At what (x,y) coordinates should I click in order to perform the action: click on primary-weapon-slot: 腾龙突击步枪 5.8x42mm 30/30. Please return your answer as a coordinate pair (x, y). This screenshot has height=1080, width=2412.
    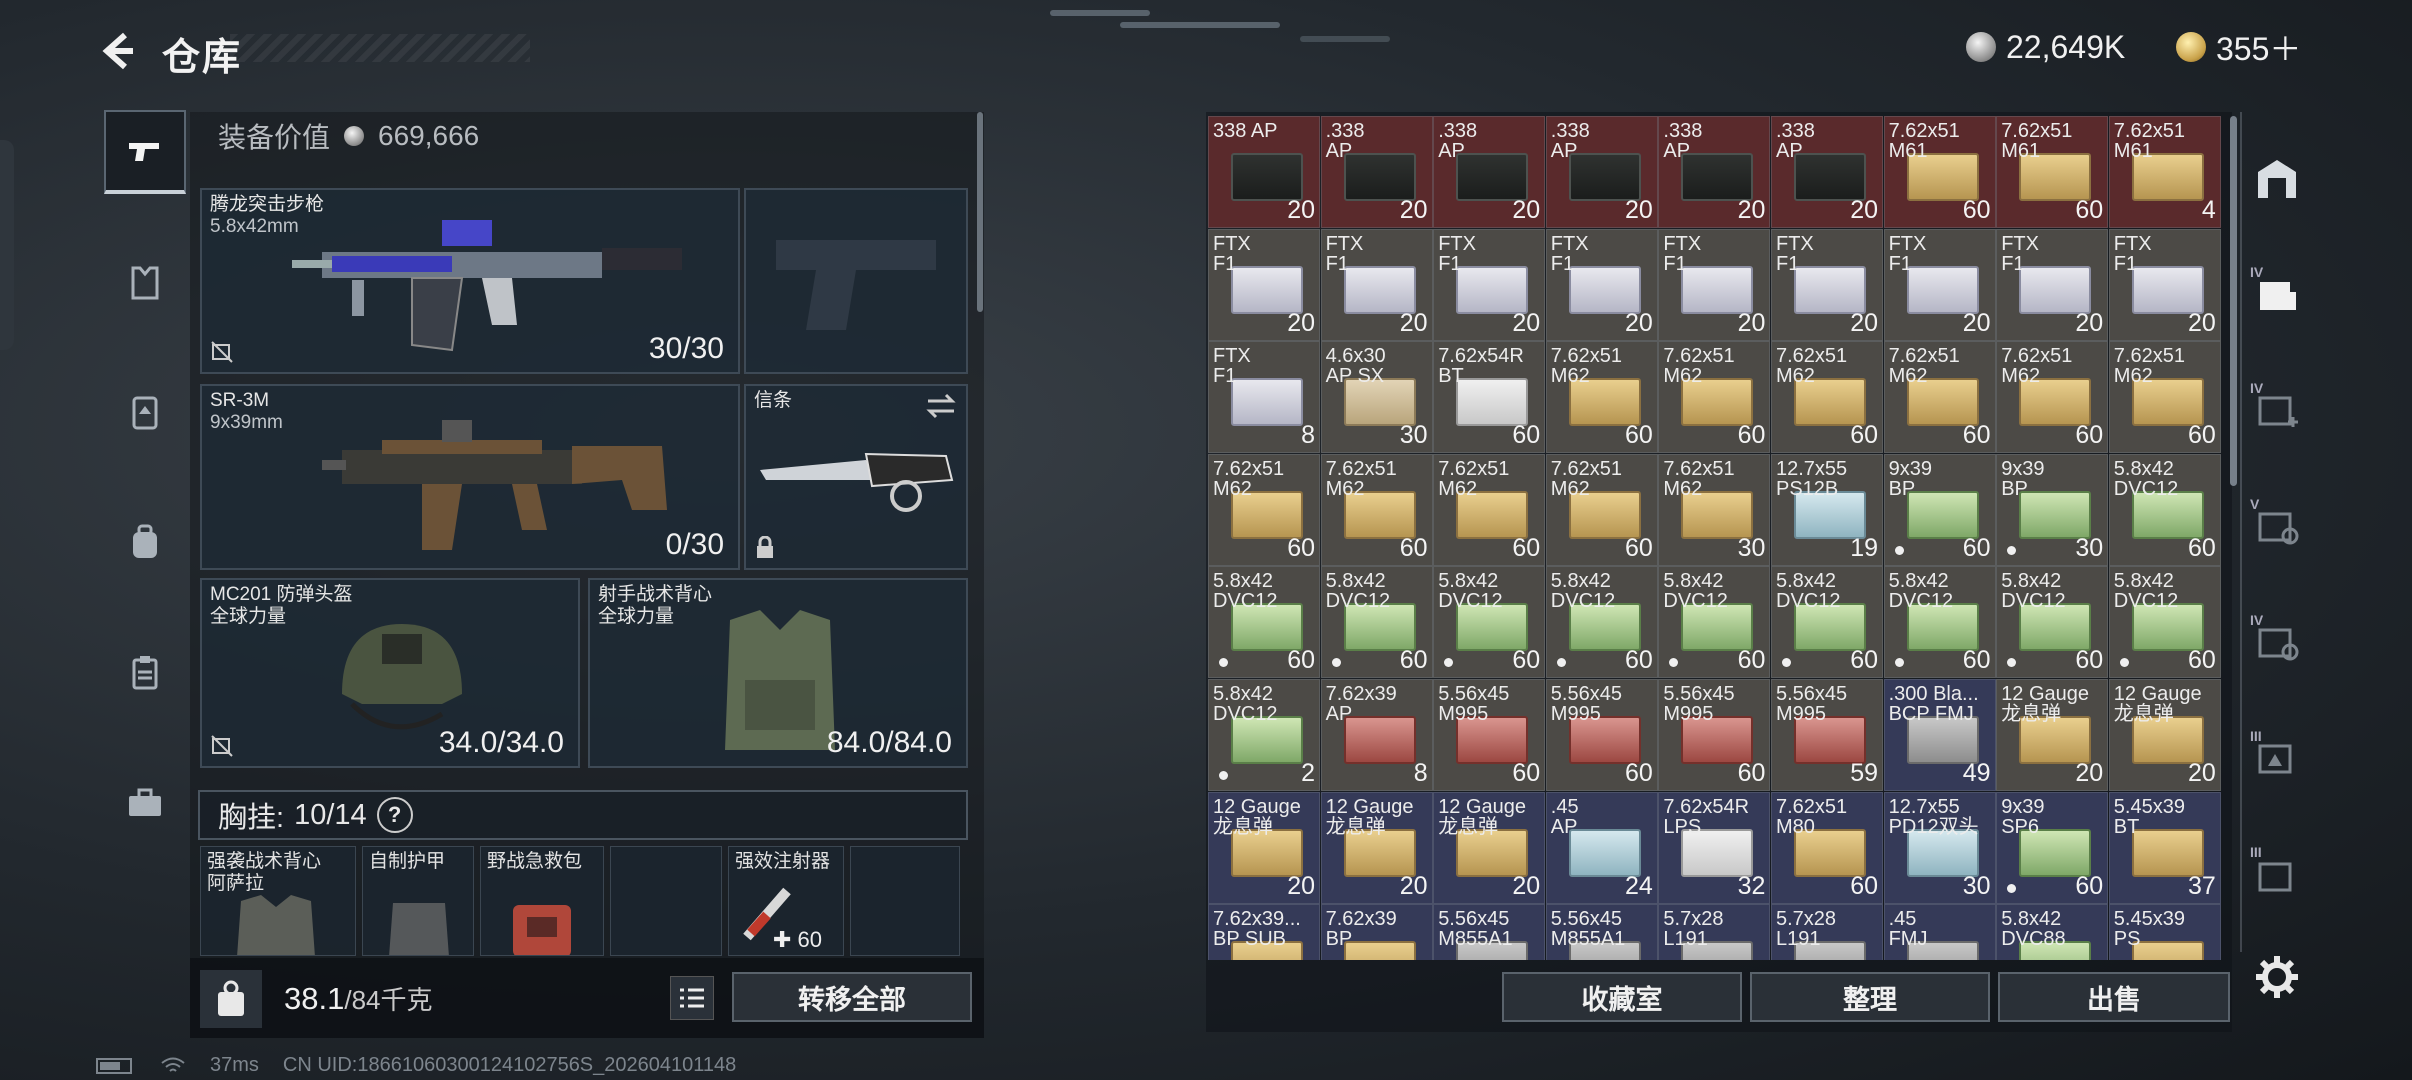
    Looking at the image, I should click on (470, 281).